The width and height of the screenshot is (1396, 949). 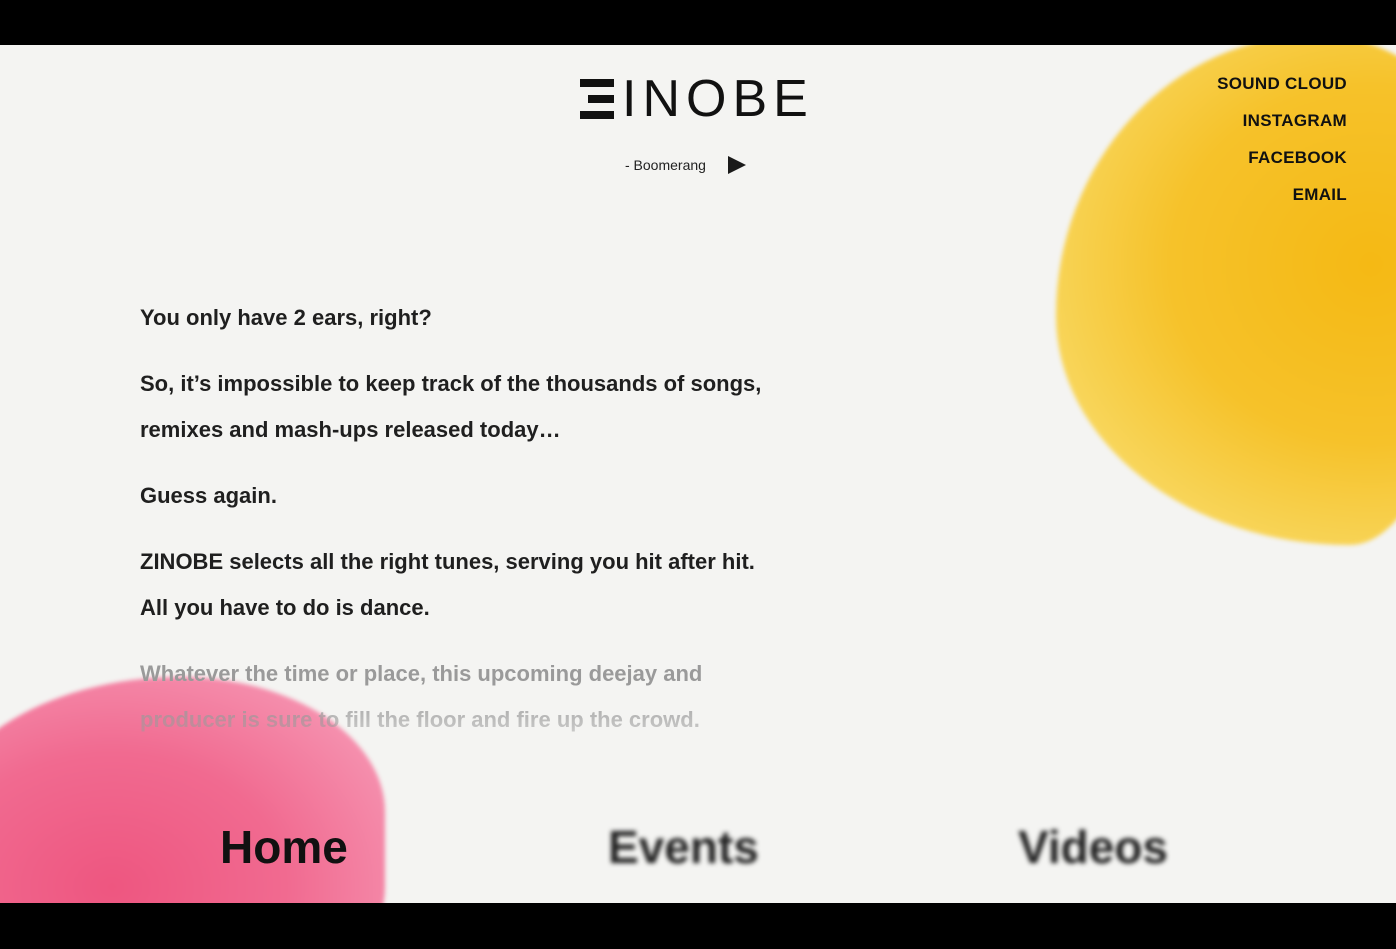 What do you see at coordinates (683, 847) in the screenshot?
I see `nav-events: Events` at bounding box center [683, 847].